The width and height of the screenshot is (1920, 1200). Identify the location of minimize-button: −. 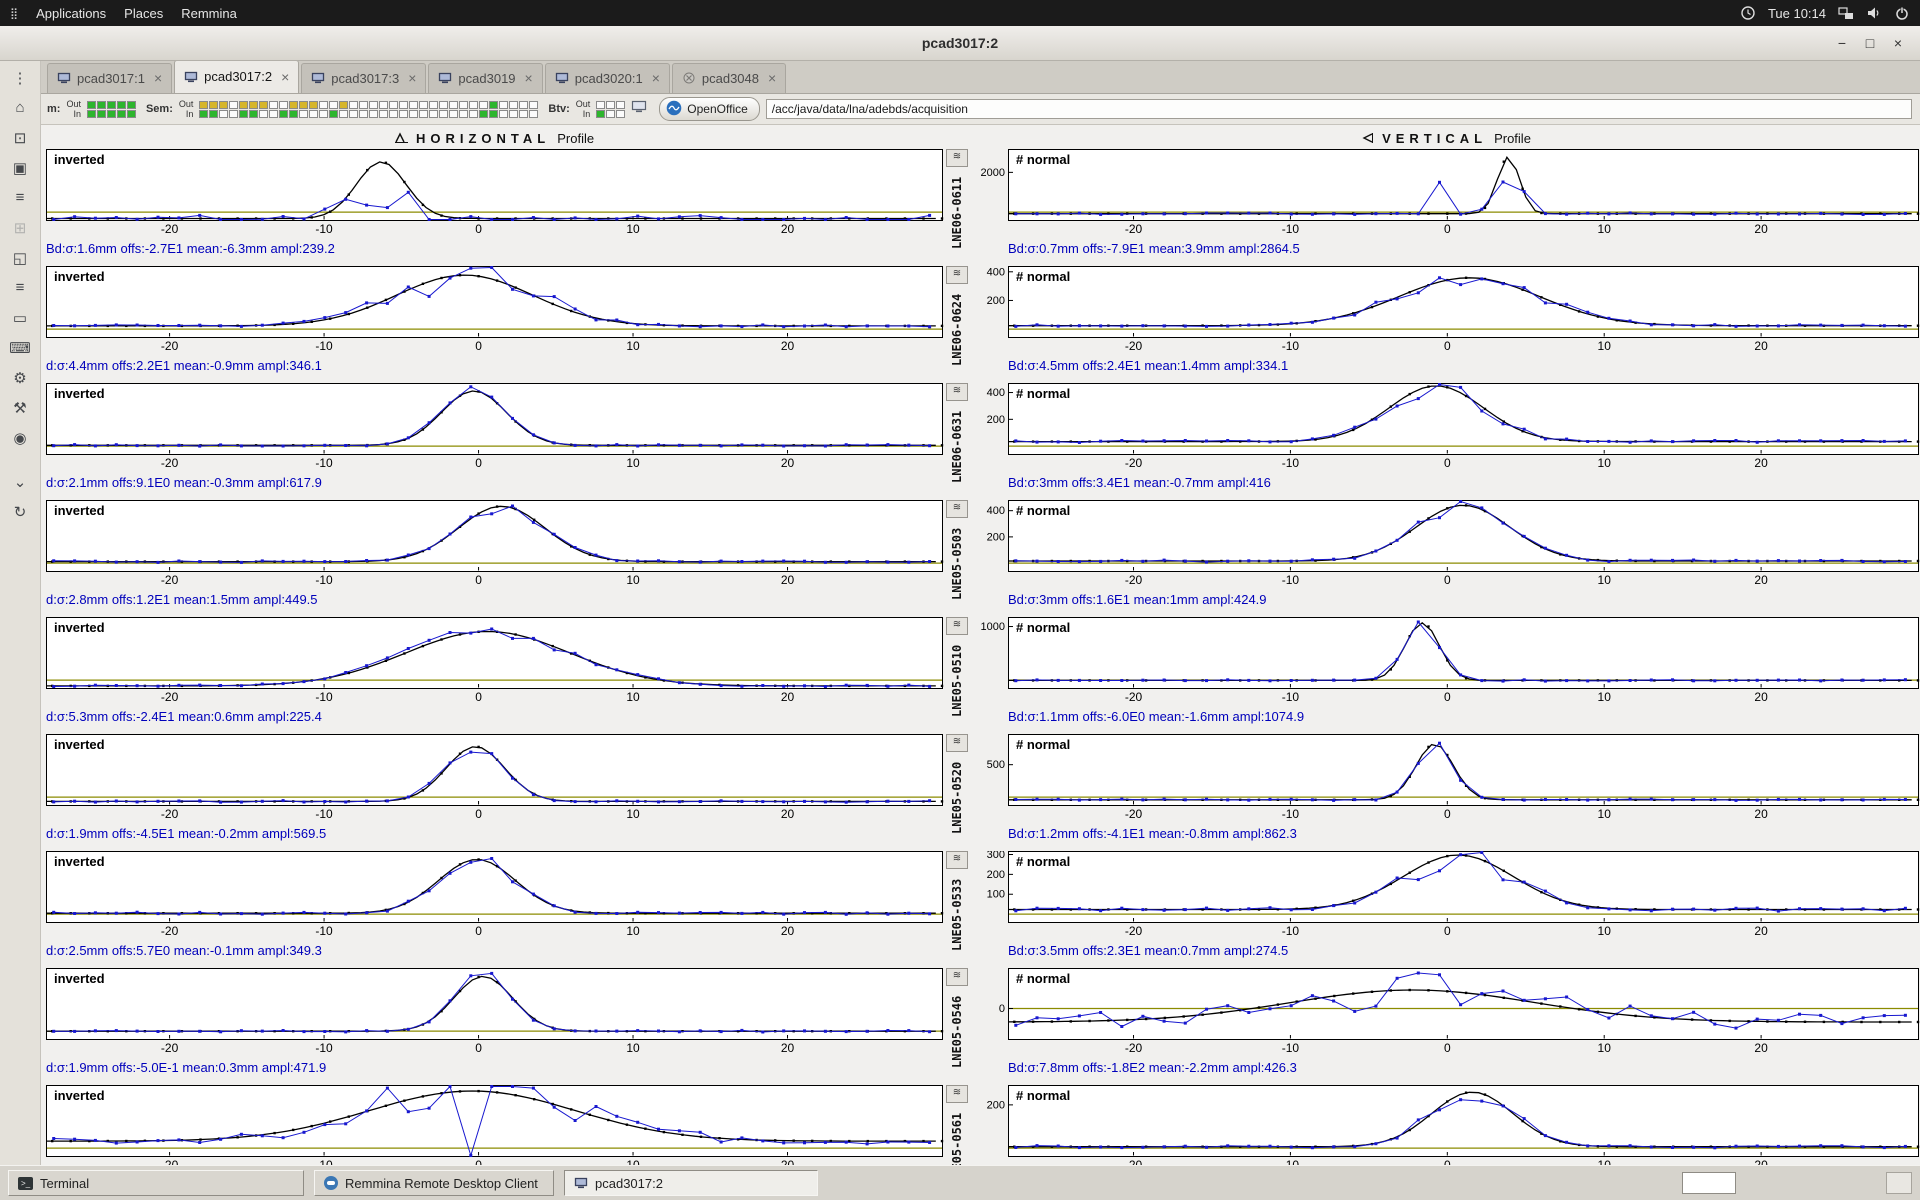
(1842, 43).